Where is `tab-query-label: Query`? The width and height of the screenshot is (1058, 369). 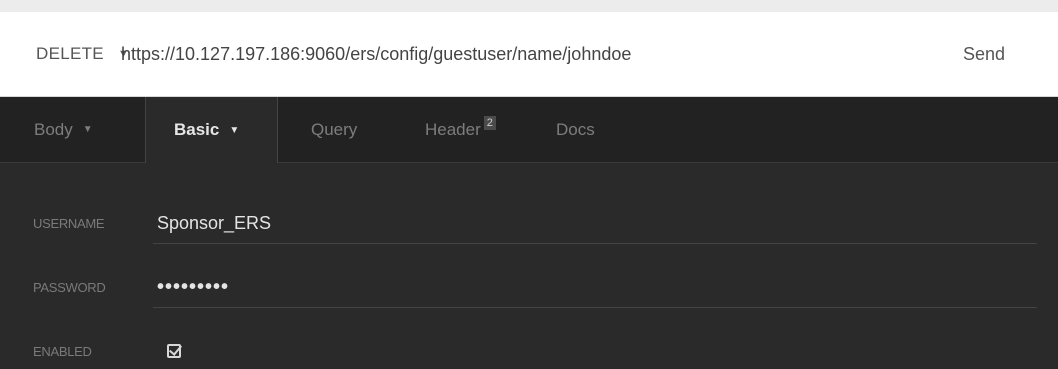
tab-query-label: Query is located at coordinates (334, 129).